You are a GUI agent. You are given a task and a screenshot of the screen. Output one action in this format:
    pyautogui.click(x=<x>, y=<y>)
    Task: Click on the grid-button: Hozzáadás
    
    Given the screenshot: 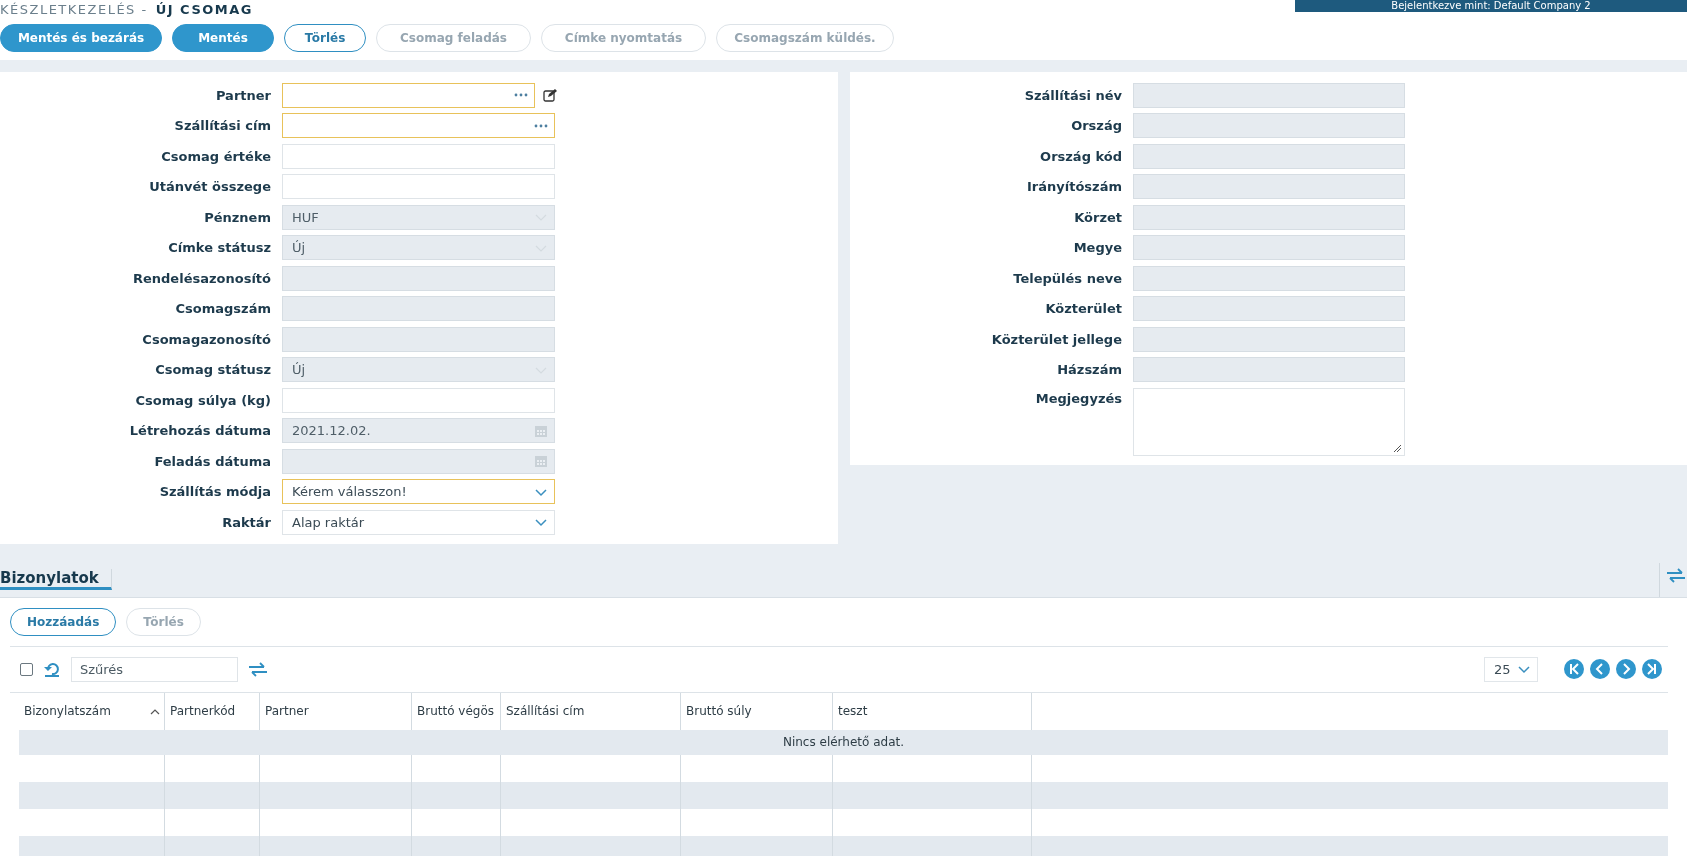 What is the action you would take?
    pyautogui.click(x=63, y=621)
    